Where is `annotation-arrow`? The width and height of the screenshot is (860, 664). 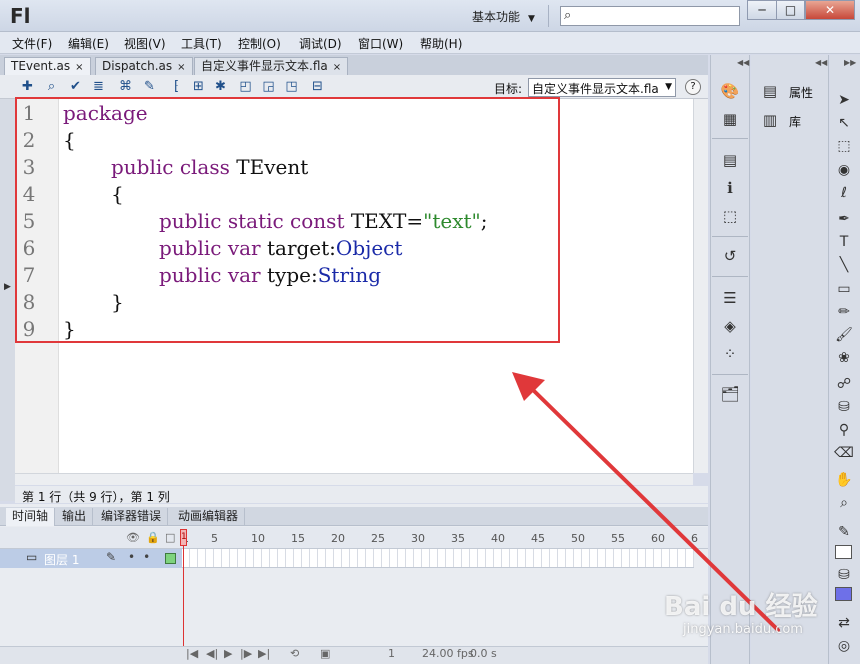
annotation-arrow is located at coordinates (646, 502).